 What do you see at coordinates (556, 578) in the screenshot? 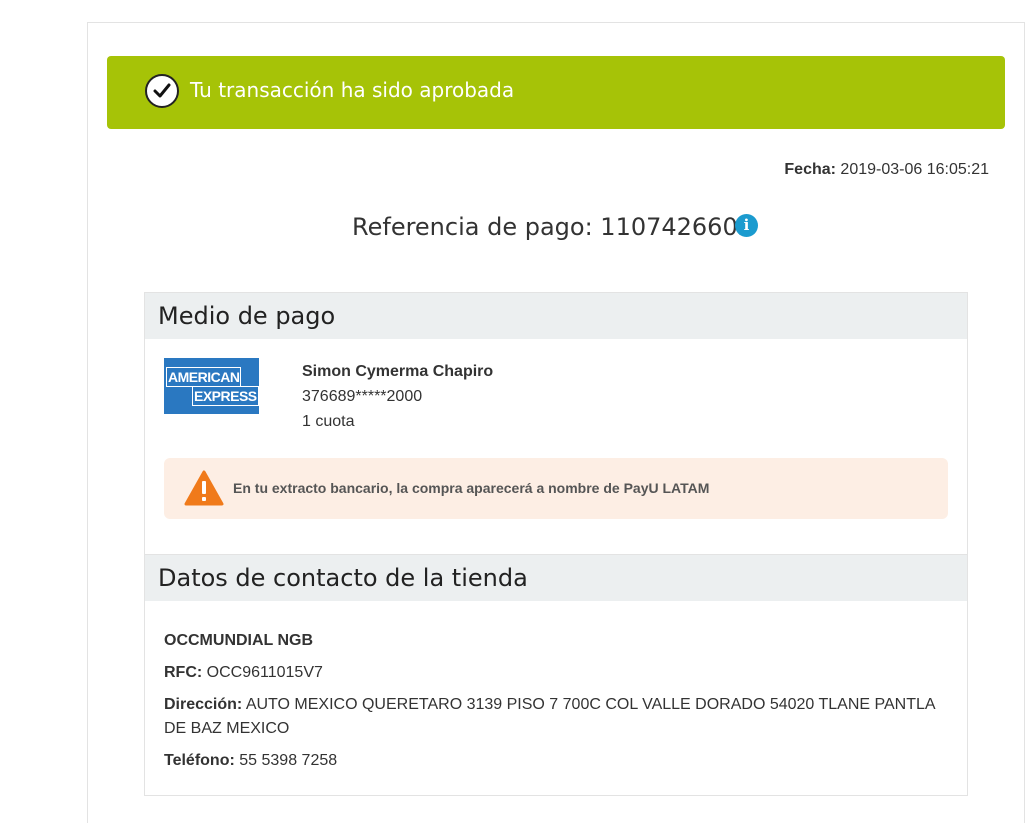
I see `store-contact-title: Datos de contacto de la tienda` at bounding box center [556, 578].